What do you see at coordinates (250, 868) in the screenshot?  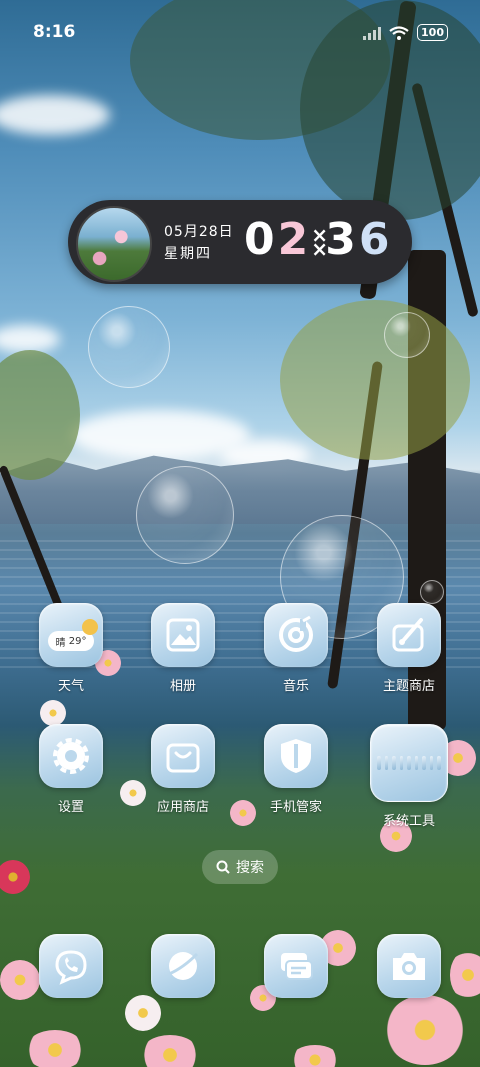 I see `search-label: 搜索` at bounding box center [250, 868].